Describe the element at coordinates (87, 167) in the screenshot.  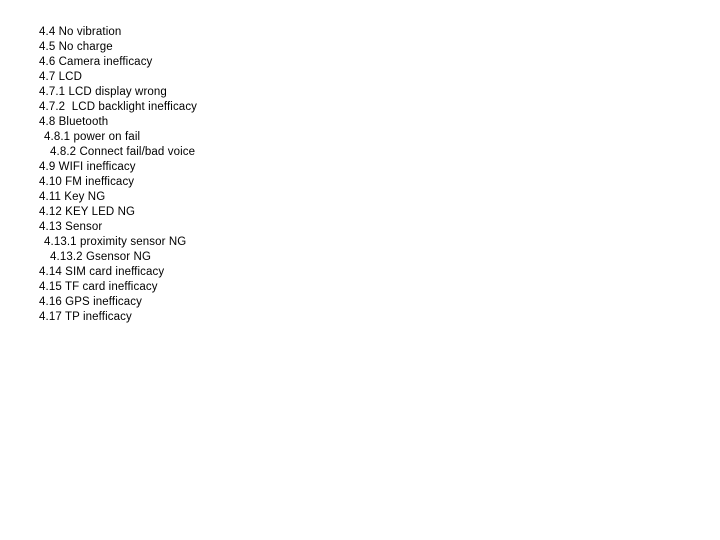
I see `outline-item: 4.9 WIFI inefficacy` at that location.